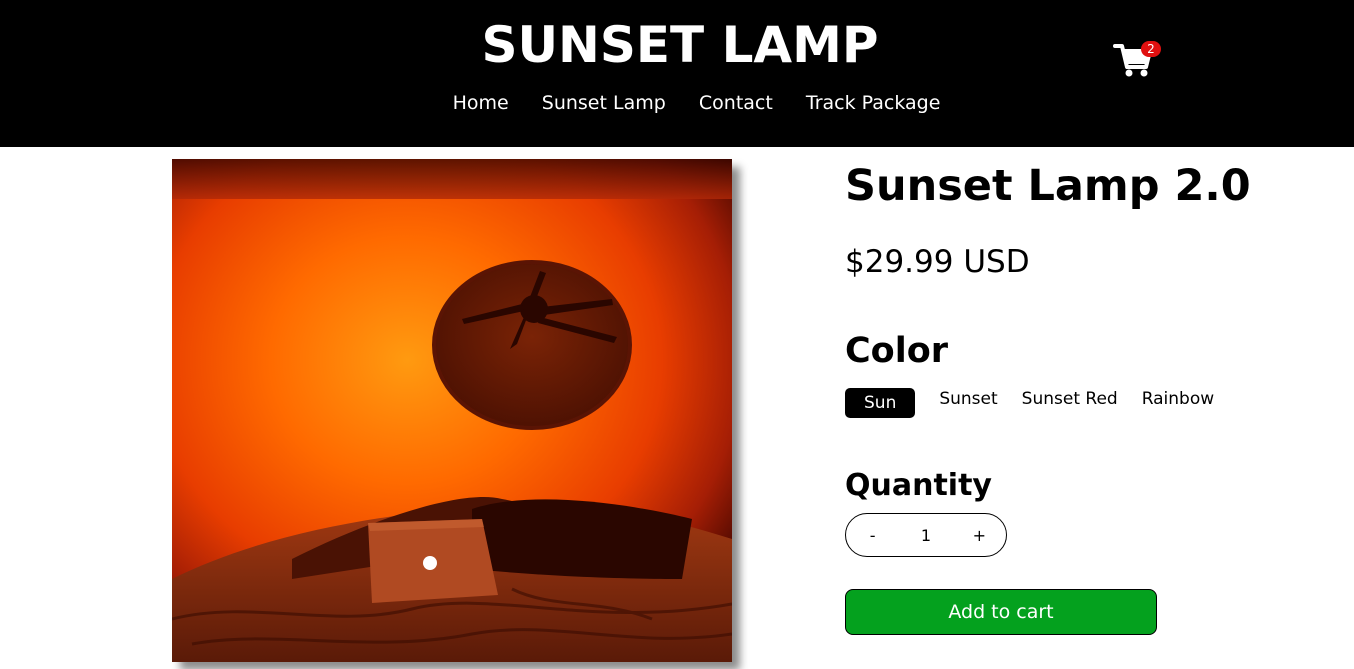 Image resolution: width=1354 pixels, height=669 pixels. Describe the element at coordinates (937, 262) in the screenshot. I see `product-price: $29.99 USD` at that location.